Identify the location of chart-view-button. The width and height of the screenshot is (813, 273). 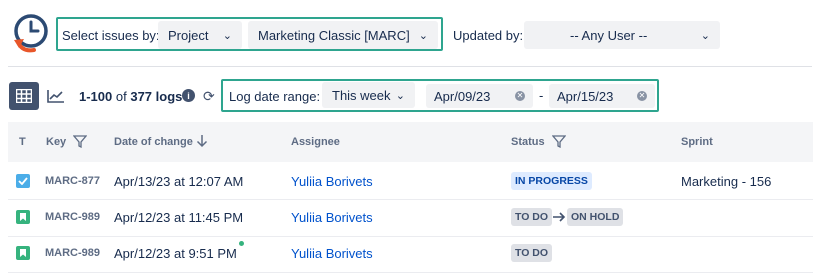
(56, 96).